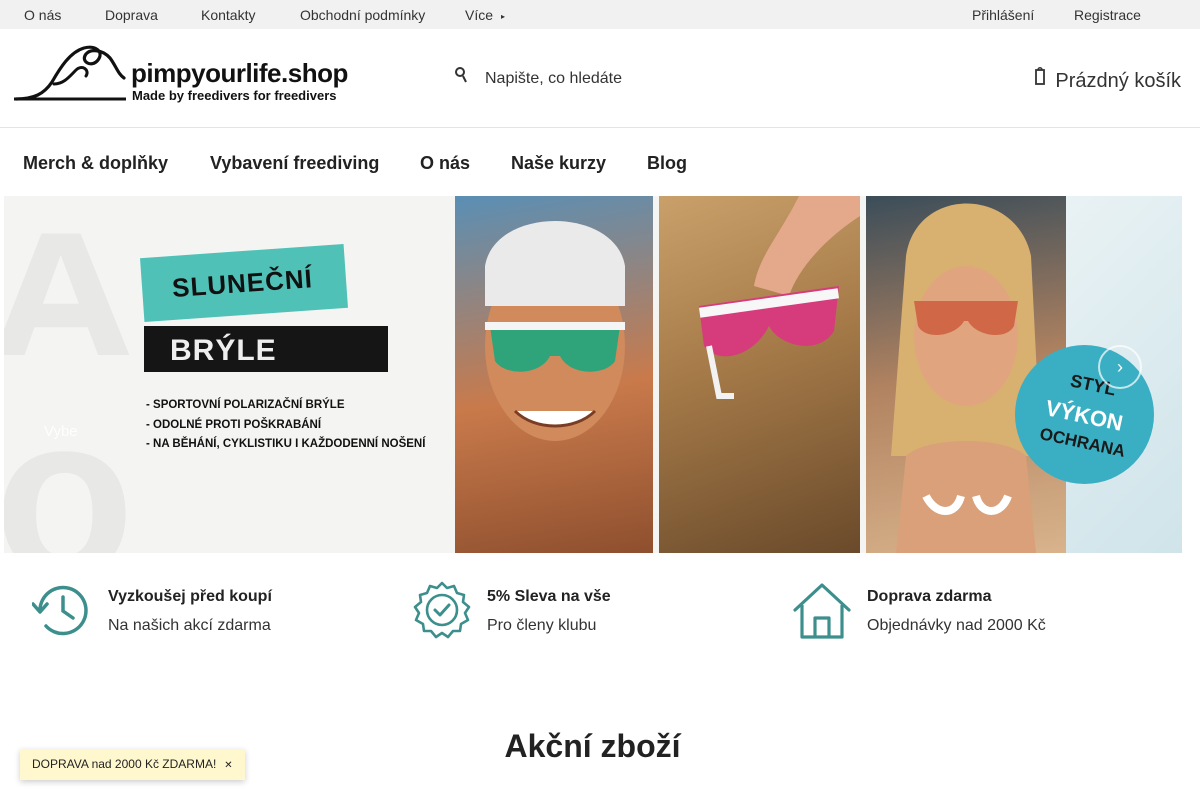 Image resolution: width=1200 pixels, height=800 pixels. Describe the element at coordinates (189, 625) in the screenshot. I see `benefit-subtitle: Na našich akcí zdarma` at that location.